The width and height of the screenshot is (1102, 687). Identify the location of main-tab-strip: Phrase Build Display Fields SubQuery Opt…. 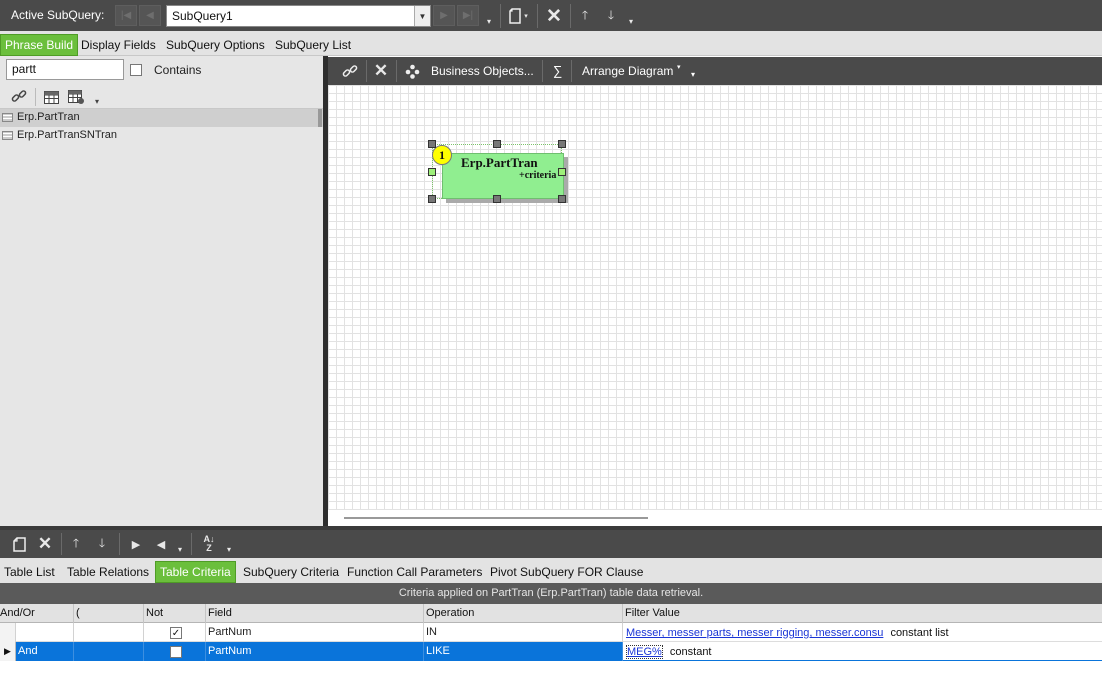
(551, 43).